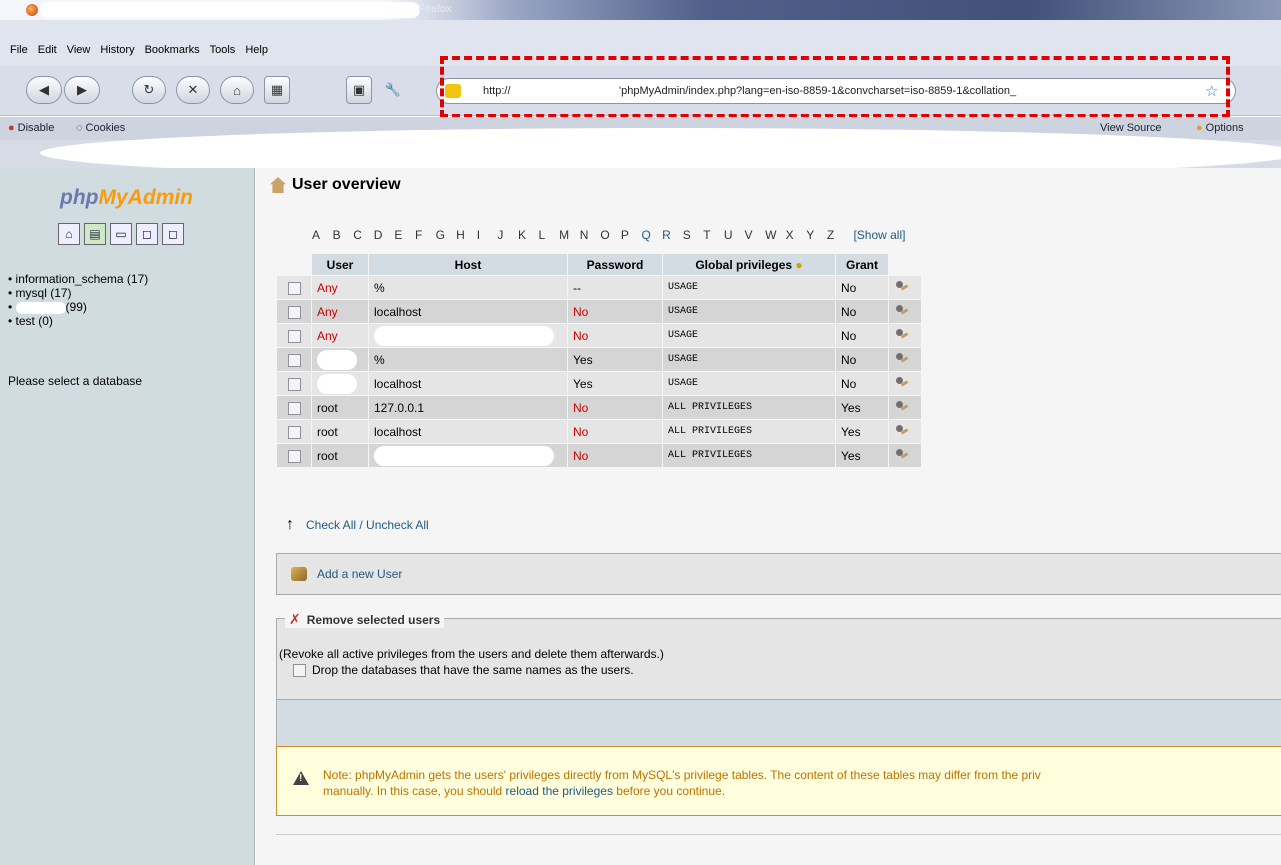 The width and height of the screenshot is (1281, 865). I want to click on menu-view: View, so click(79, 50).